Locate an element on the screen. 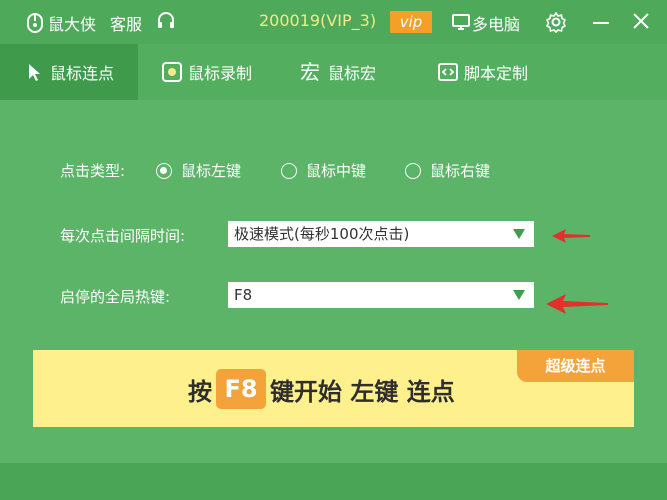  radio-label: 鼠标中键 is located at coordinates (336, 171).